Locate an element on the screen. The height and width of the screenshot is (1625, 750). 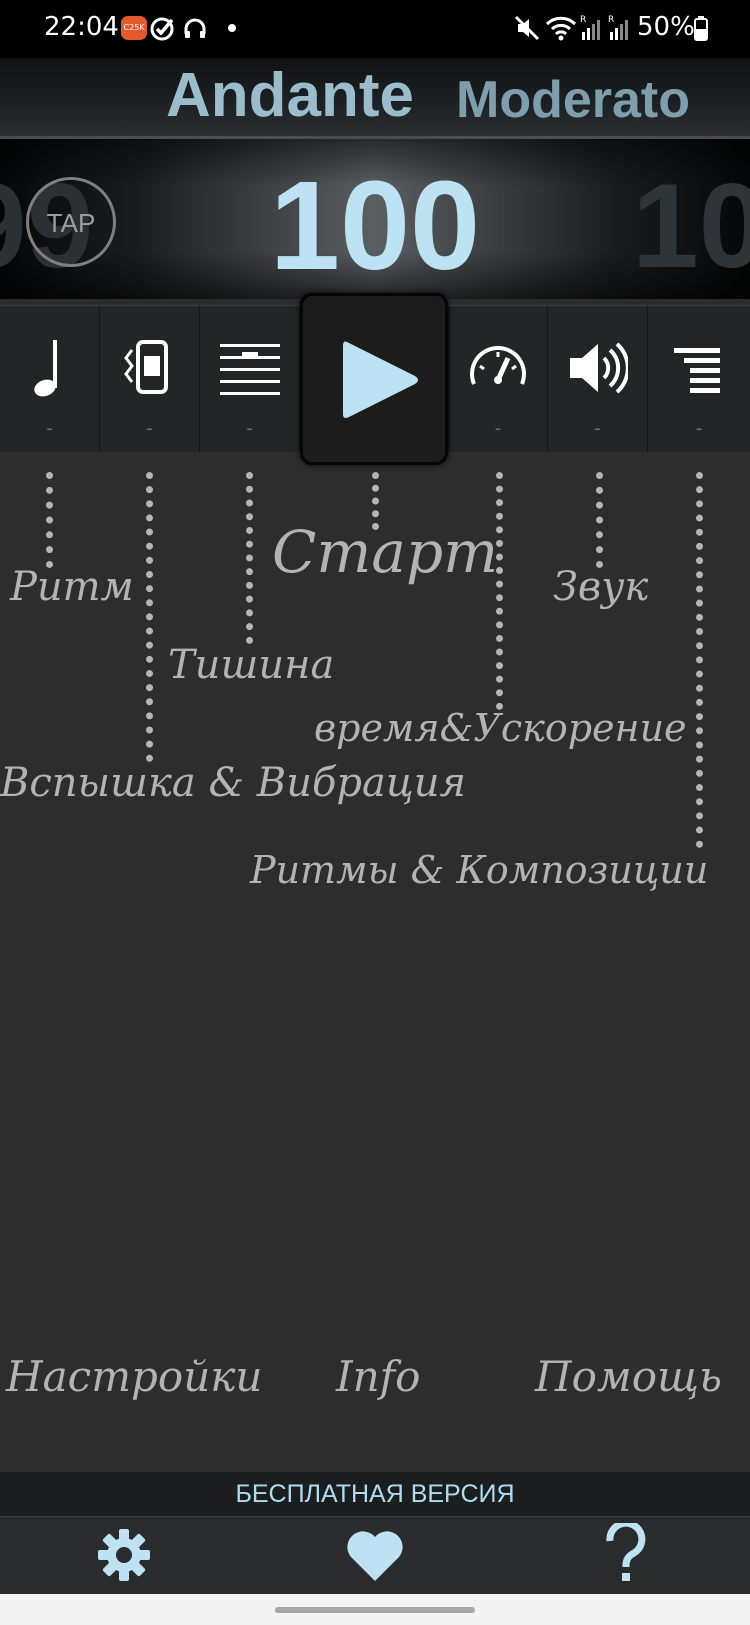
rhythm-button: - is located at coordinates (50, 379).